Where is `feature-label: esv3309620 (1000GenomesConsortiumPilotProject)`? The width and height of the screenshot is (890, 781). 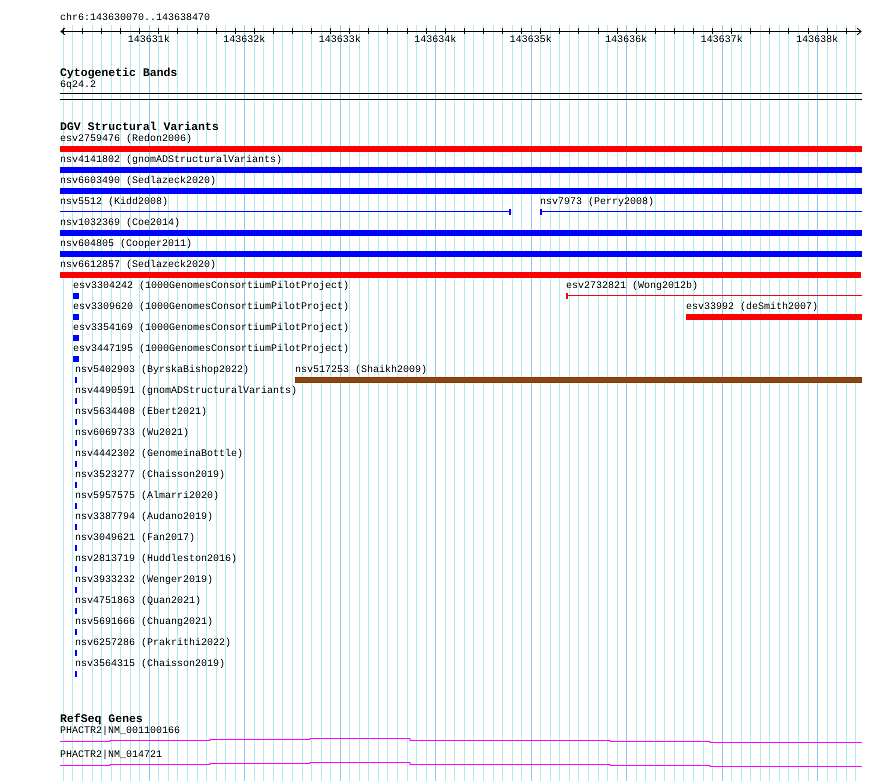 feature-label: esv3309620 (1000GenomesConsortiumPilotProject) is located at coordinates (211, 307).